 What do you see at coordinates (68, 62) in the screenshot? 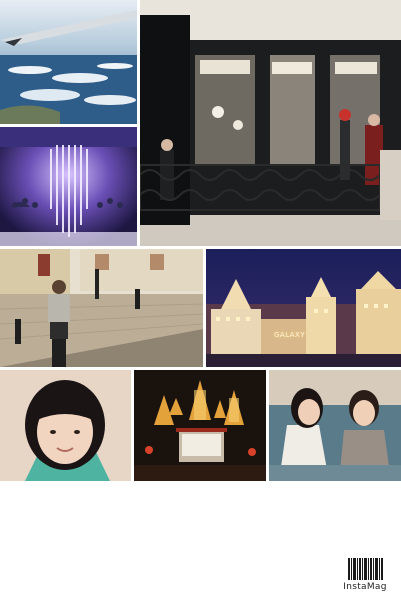
I see `photo-plane-window-view` at bounding box center [68, 62].